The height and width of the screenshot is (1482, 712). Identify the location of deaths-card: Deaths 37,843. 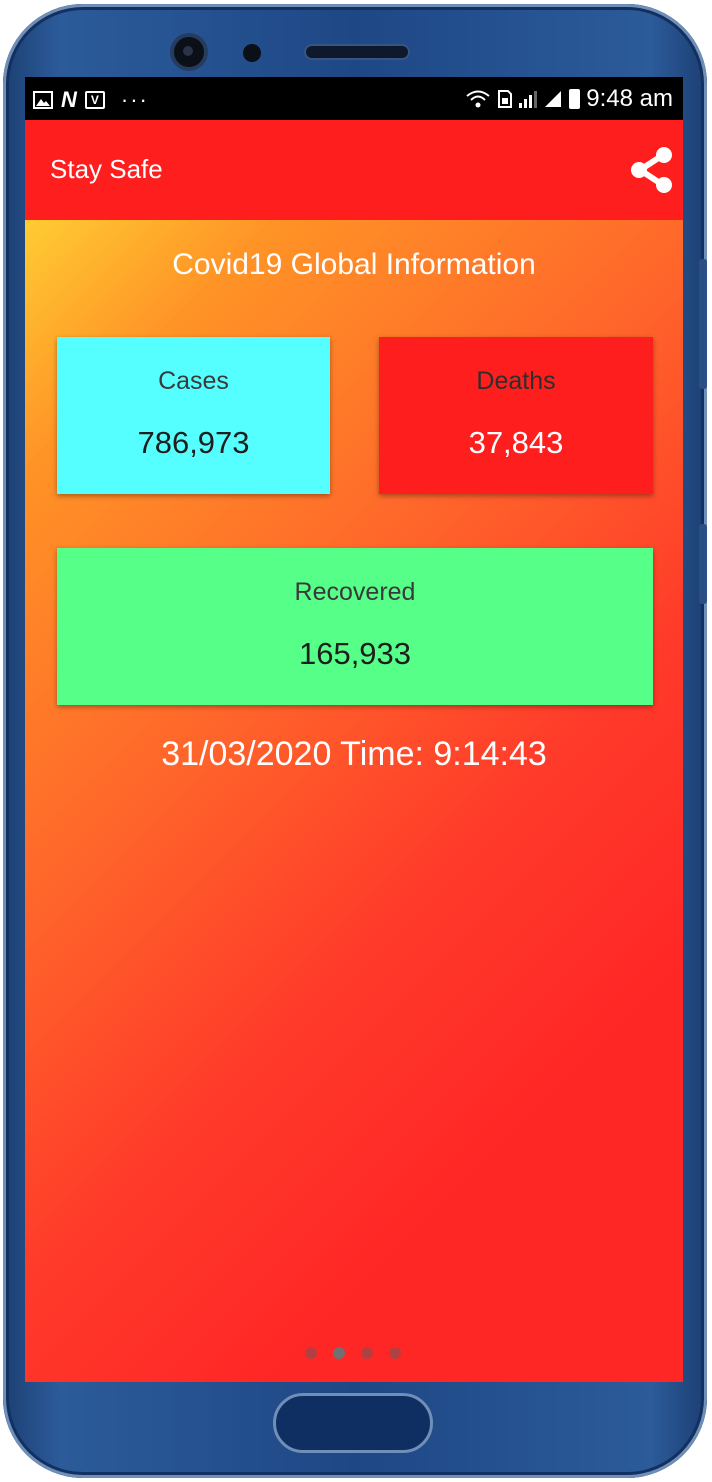
(516, 415).